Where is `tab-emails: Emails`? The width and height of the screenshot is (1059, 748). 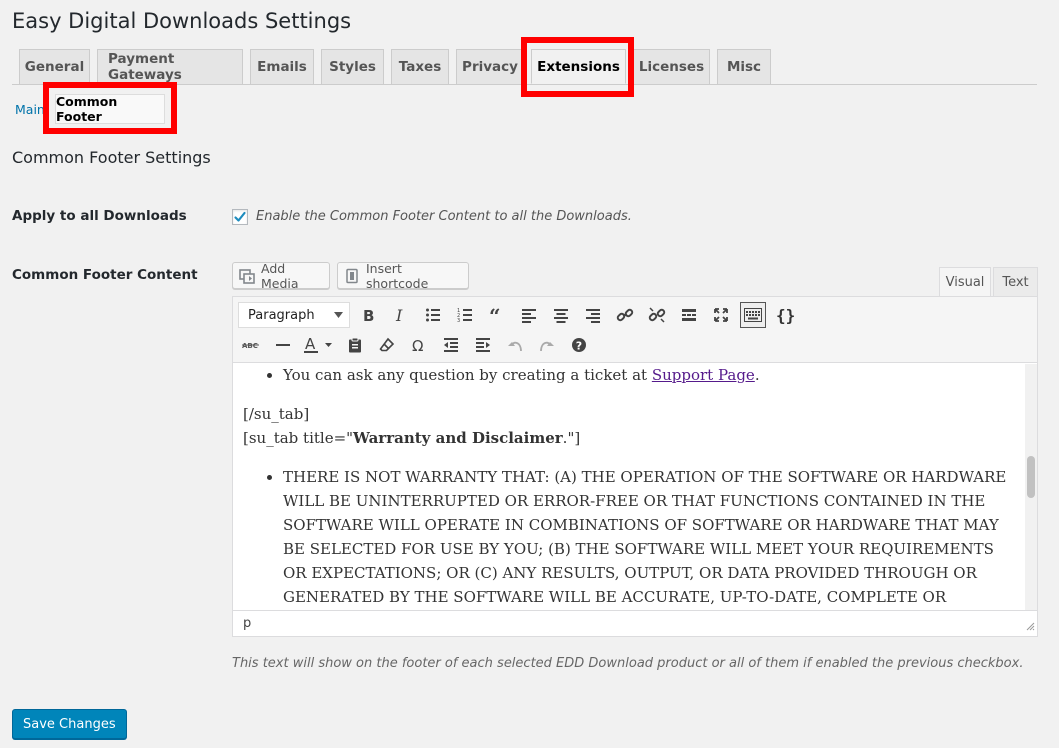 tab-emails: Emails is located at coordinates (282, 66).